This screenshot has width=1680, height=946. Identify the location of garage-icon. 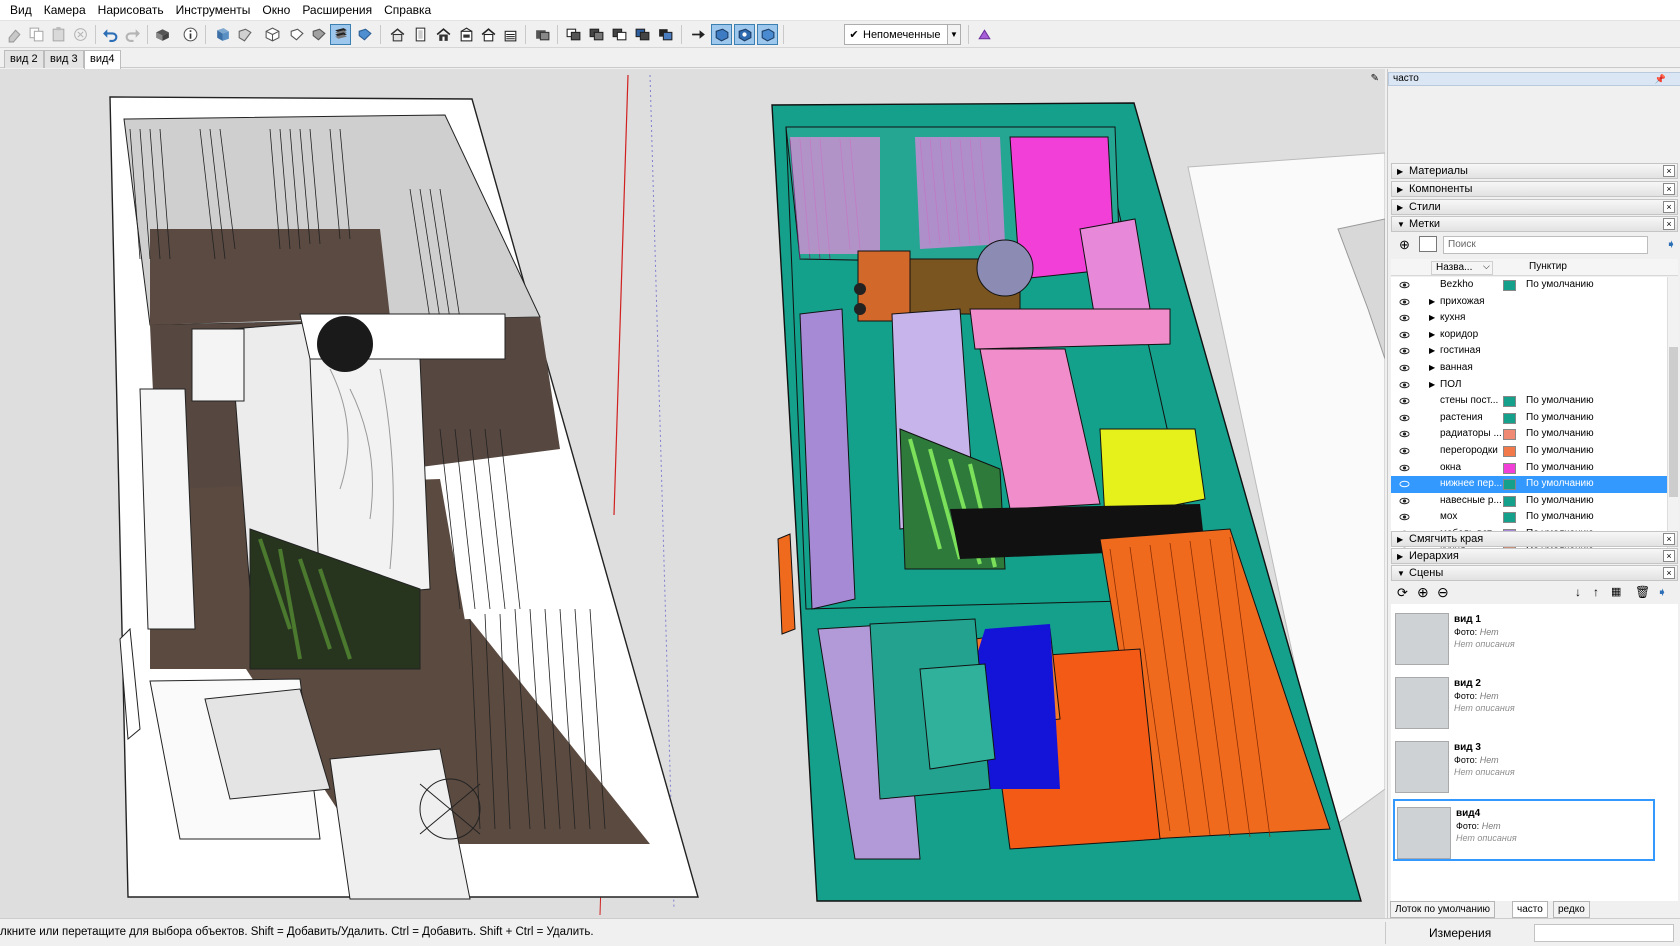
(510, 34).